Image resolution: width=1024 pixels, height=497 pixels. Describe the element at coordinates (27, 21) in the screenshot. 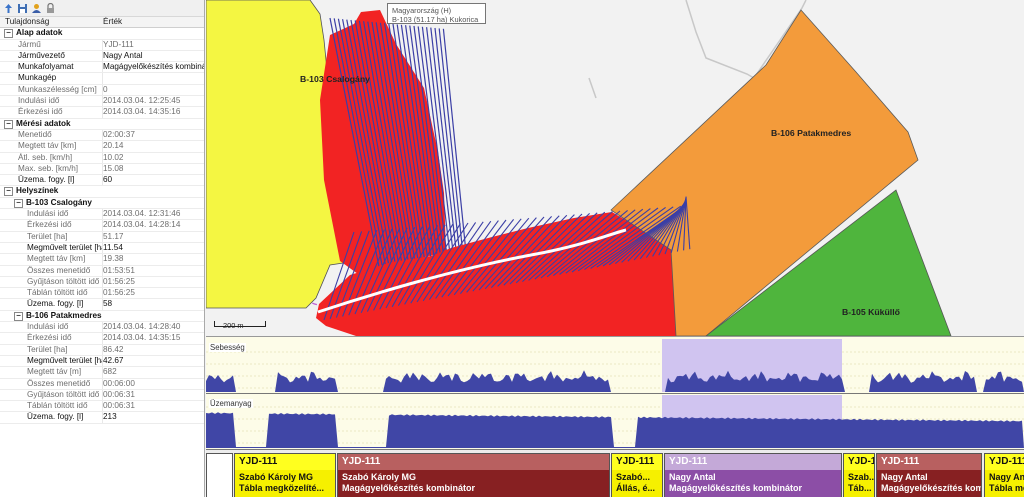

I see `header-property: Tulajdonság` at that location.